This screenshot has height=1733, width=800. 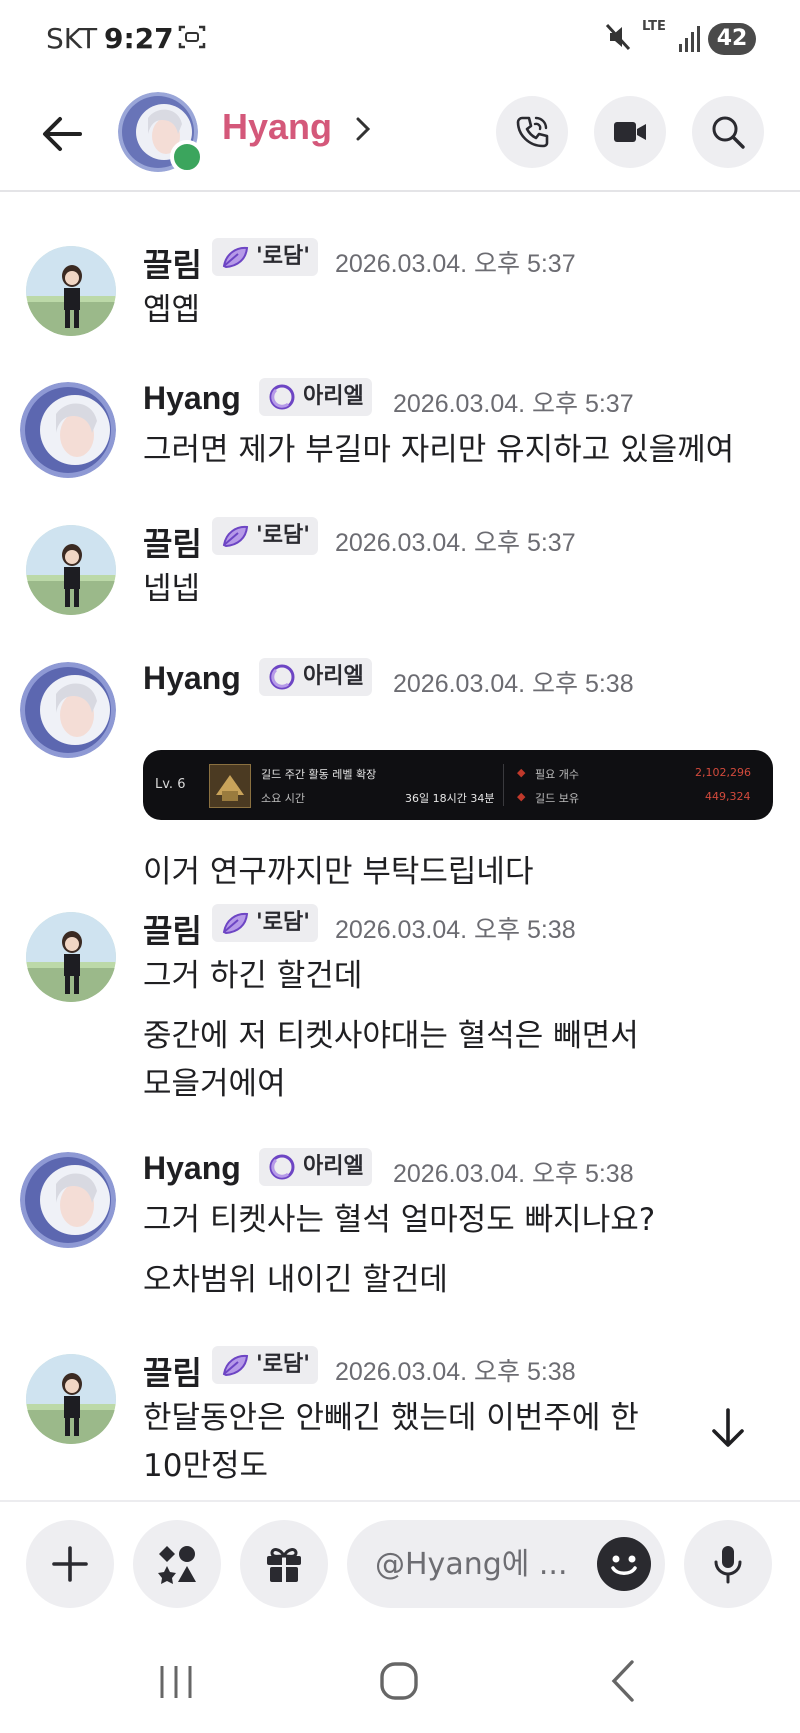 I want to click on apps-button, so click(x=177, y=1564).